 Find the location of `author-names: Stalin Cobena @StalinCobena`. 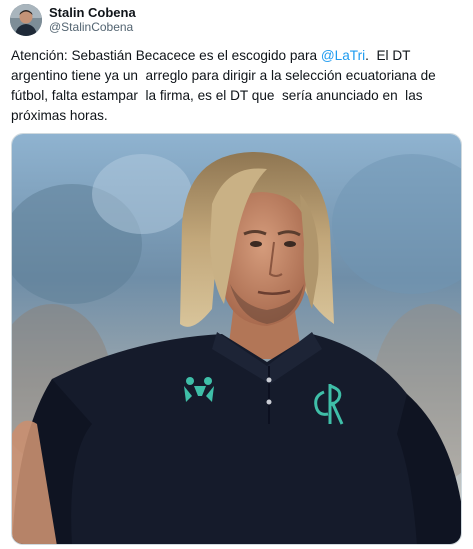

author-names: Stalin Cobena @StalinCobena is located at coordinates (92, 20).